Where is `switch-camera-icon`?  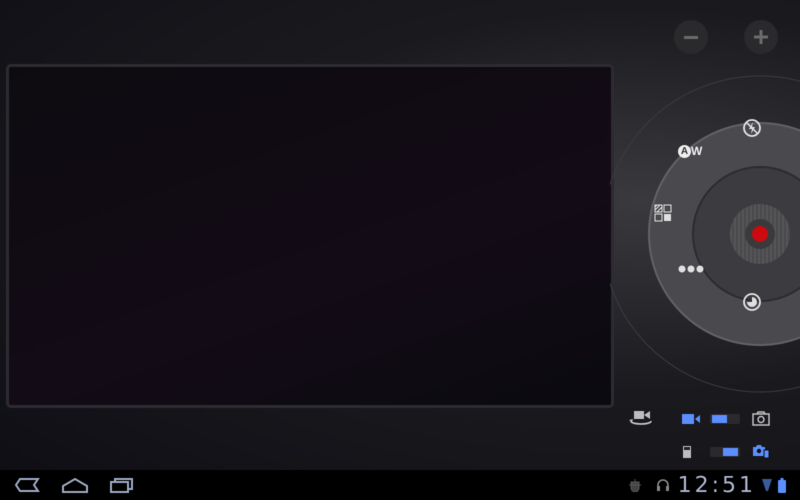 switch-camera-icon is located at coordinates (641, 419).